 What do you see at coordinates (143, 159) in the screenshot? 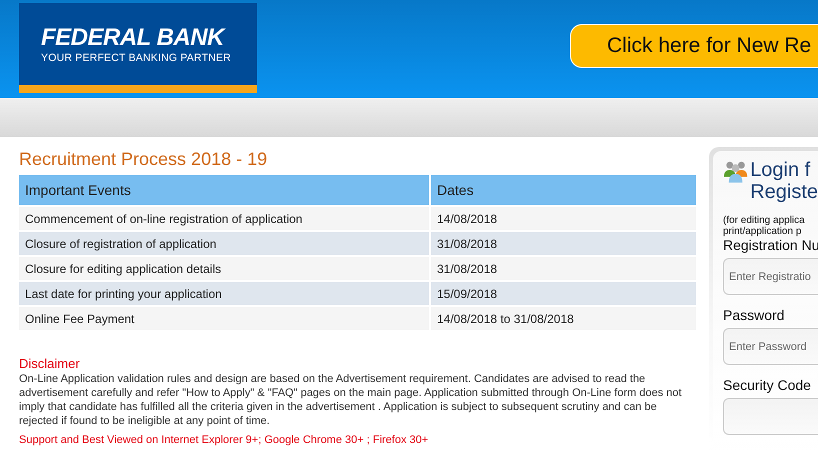
I see `section-title: Recruitment Process 2018 - 19` at bounding box center [143, 159].